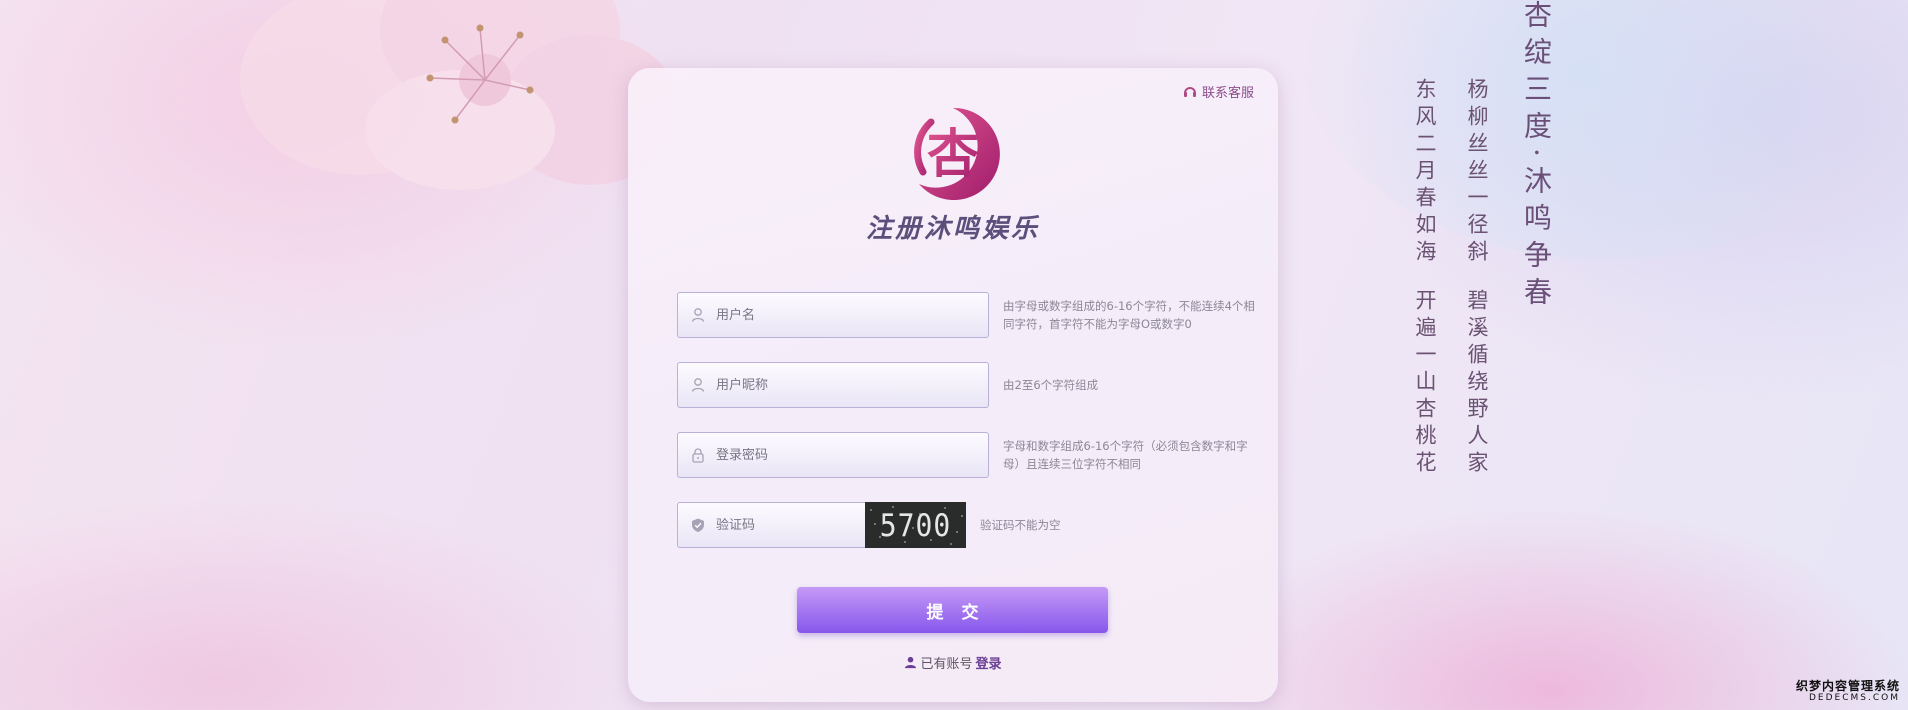 The width and height of the screenshot is (1908, 710). What do you see at coordinates (852, 315) in the screenshot?
I see `username-input` at bounding box center [852, 315].